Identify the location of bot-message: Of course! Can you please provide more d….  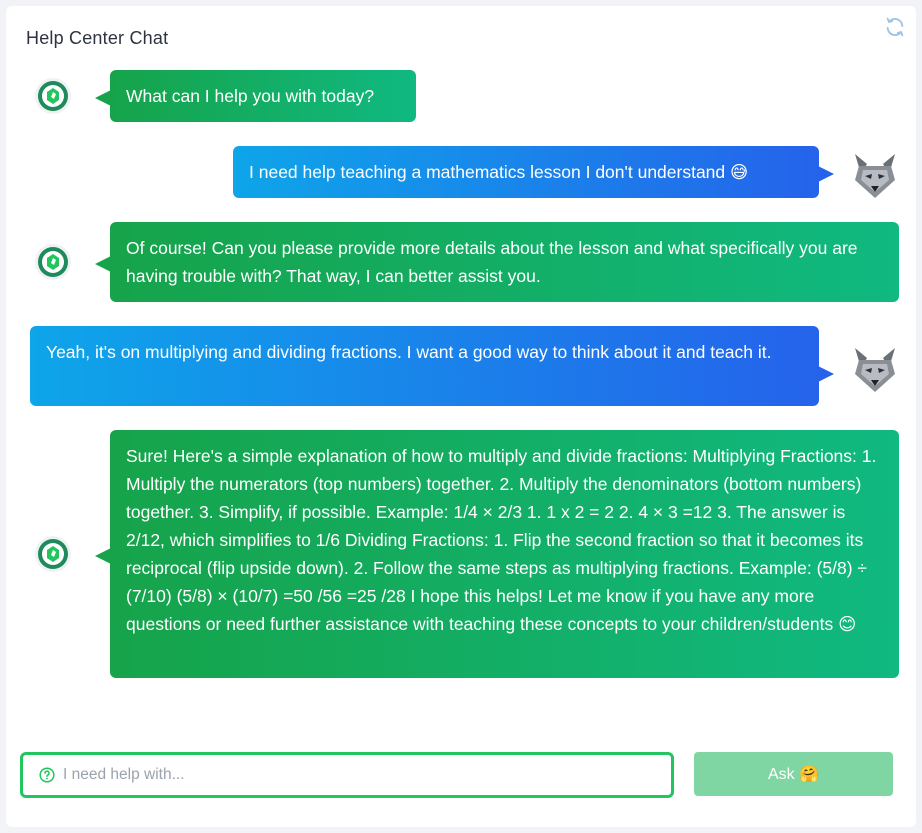
(504, 262).